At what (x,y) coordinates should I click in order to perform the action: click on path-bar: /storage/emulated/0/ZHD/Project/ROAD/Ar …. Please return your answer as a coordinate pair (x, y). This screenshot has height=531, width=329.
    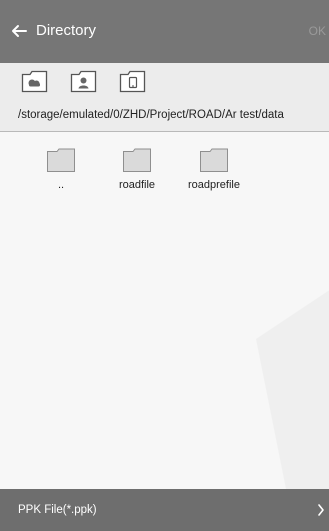
    Looking at the image, I should click on (164, 116).